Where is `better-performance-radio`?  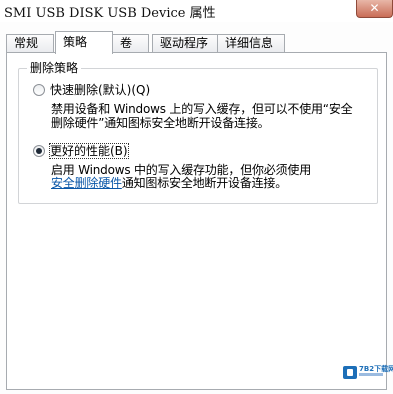 better-performance-radio is located at coordinates (39, 151).